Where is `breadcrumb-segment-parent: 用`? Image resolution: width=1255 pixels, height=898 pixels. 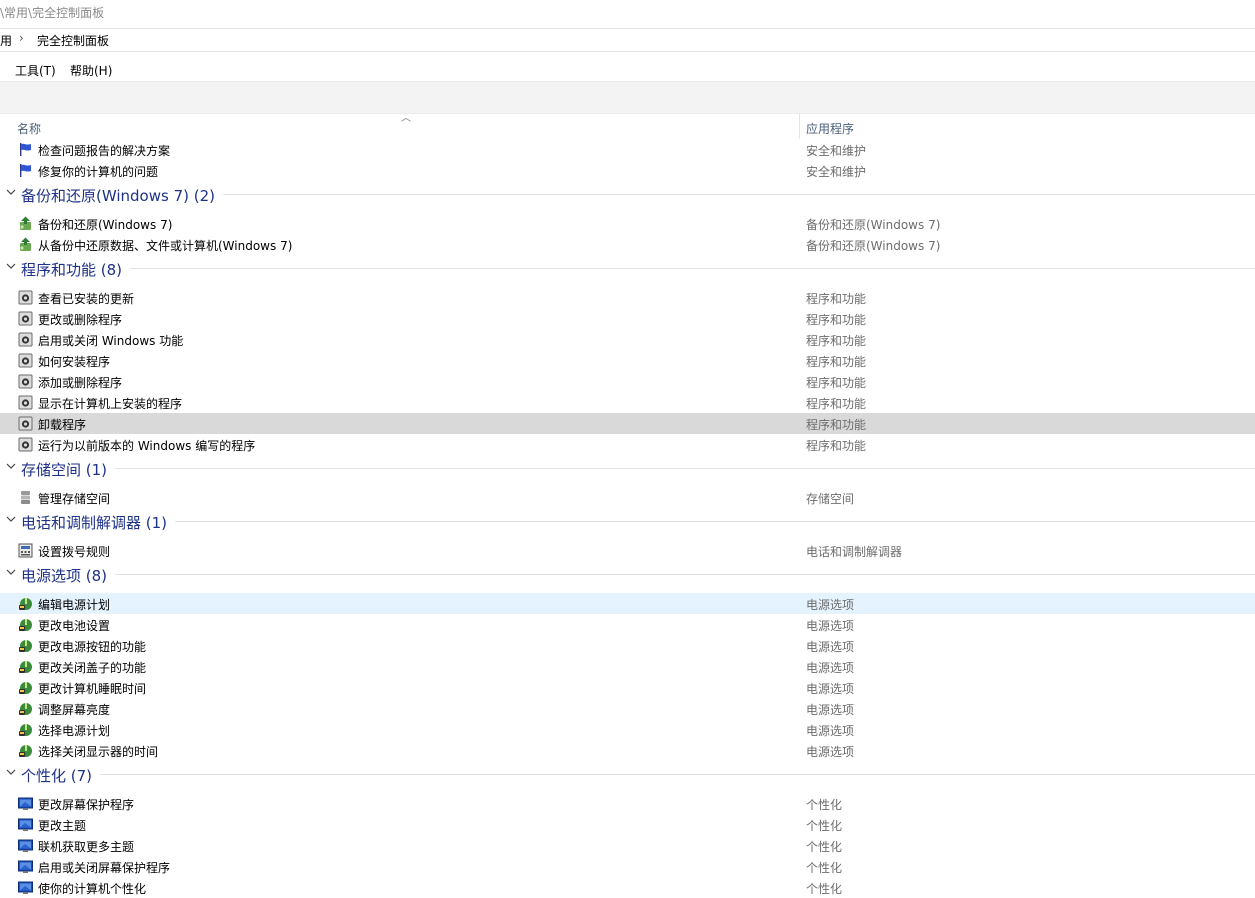 breadcrumb-segment-parent: 用 is located at coordinates (6, 40).